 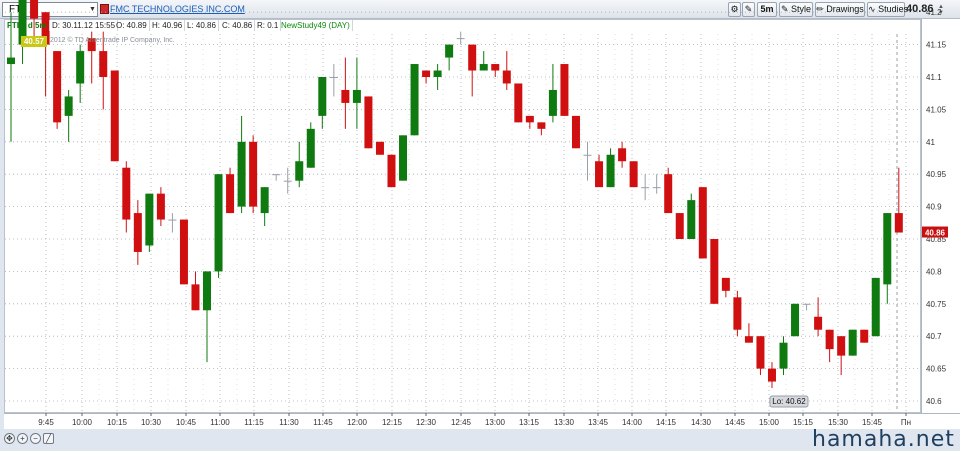 I want to click on x-tick-label: 14:15, so click(x=666, y=422).